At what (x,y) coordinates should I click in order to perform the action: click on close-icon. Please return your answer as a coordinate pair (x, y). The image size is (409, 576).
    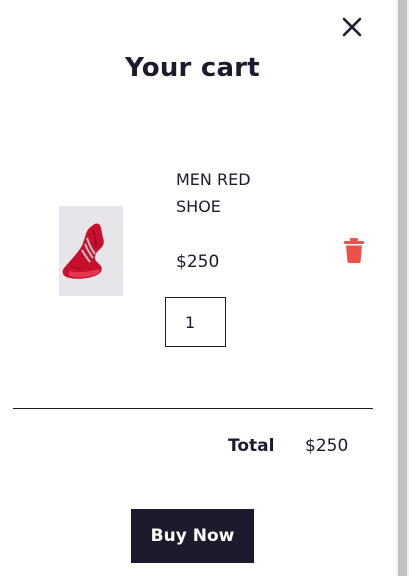
    Looking at the image, I should click on (352, 27).